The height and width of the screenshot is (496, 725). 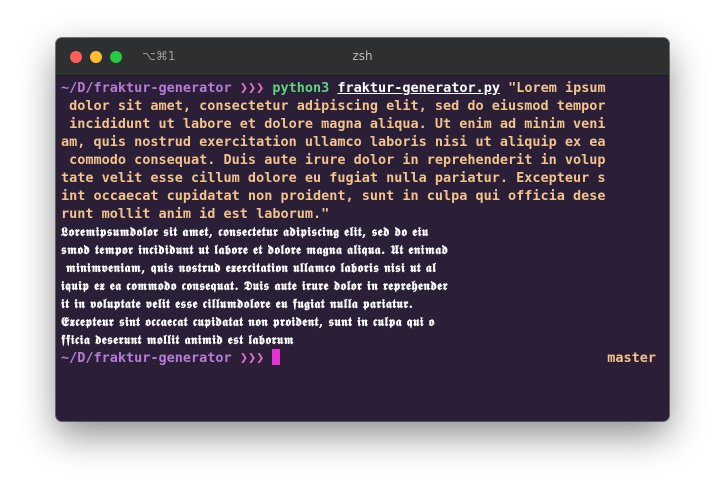 I want to click on command-argument-line: runt mollit anim id est laborum.", so click(x=195, y=214).